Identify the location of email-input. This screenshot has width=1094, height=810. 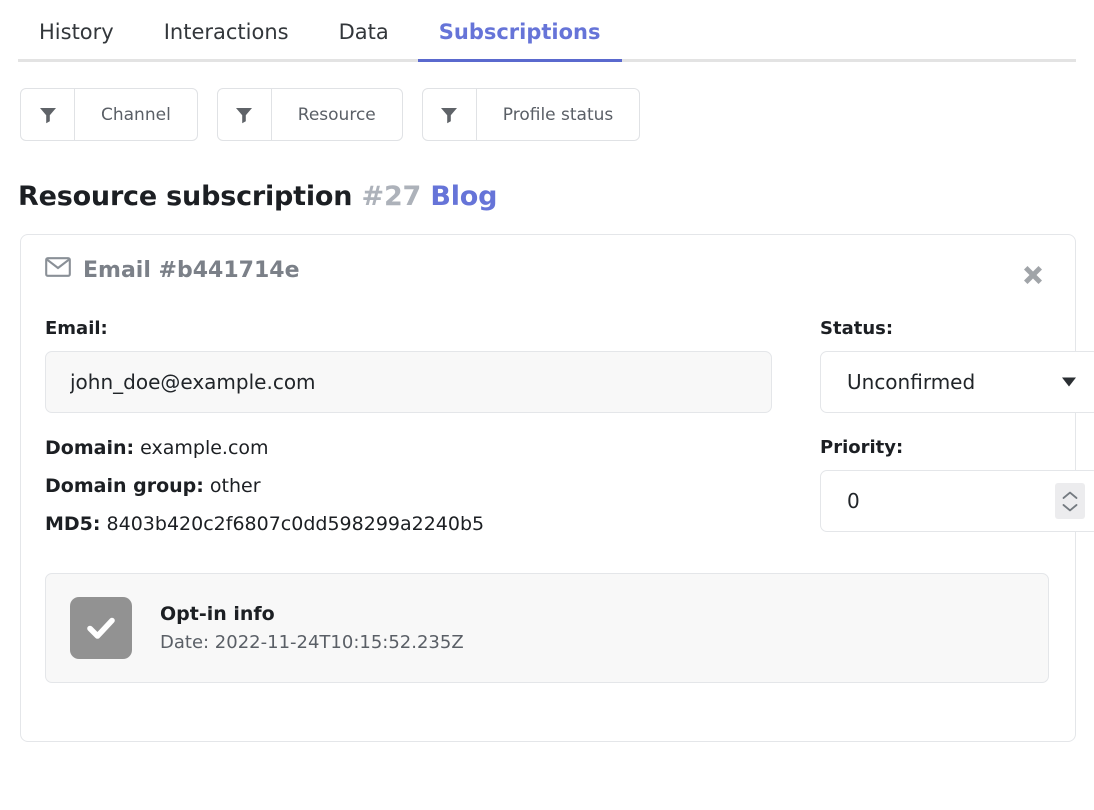
(408, 382).